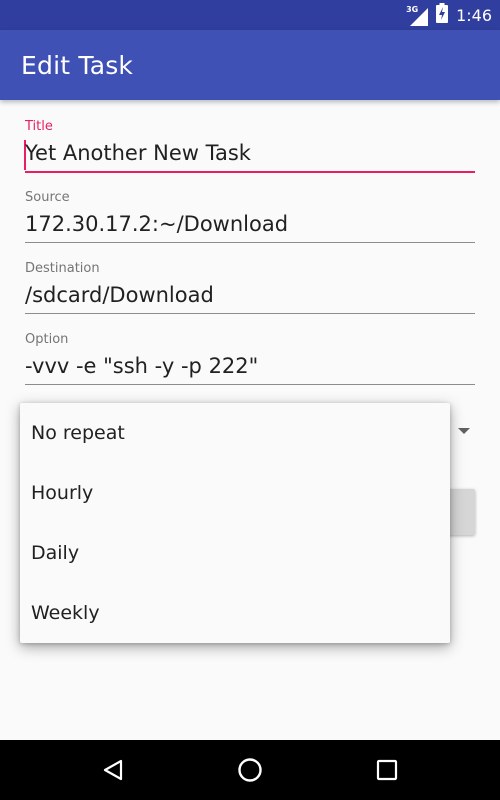  I want to click on source-field: Source 172.30.17.2:~/Download, so click(250, 220).